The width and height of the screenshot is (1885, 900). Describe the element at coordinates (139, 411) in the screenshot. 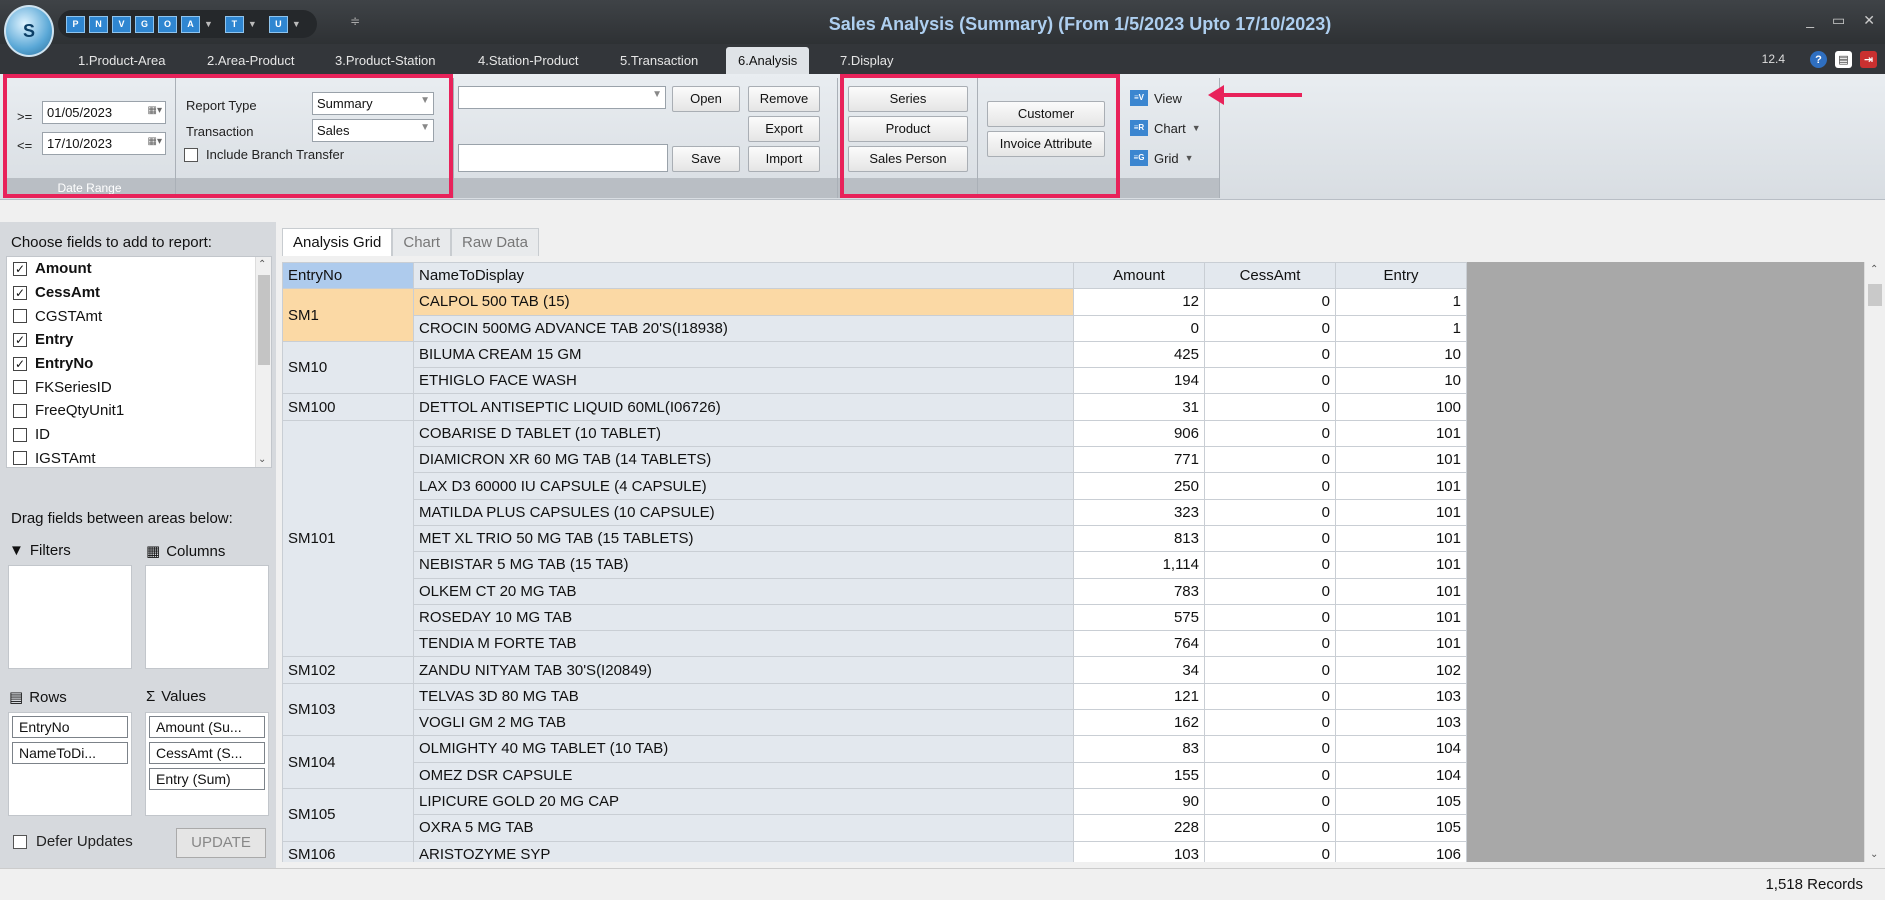

I see `field-item-freeqtyunit1: FreeQtyUnit1` at that location.